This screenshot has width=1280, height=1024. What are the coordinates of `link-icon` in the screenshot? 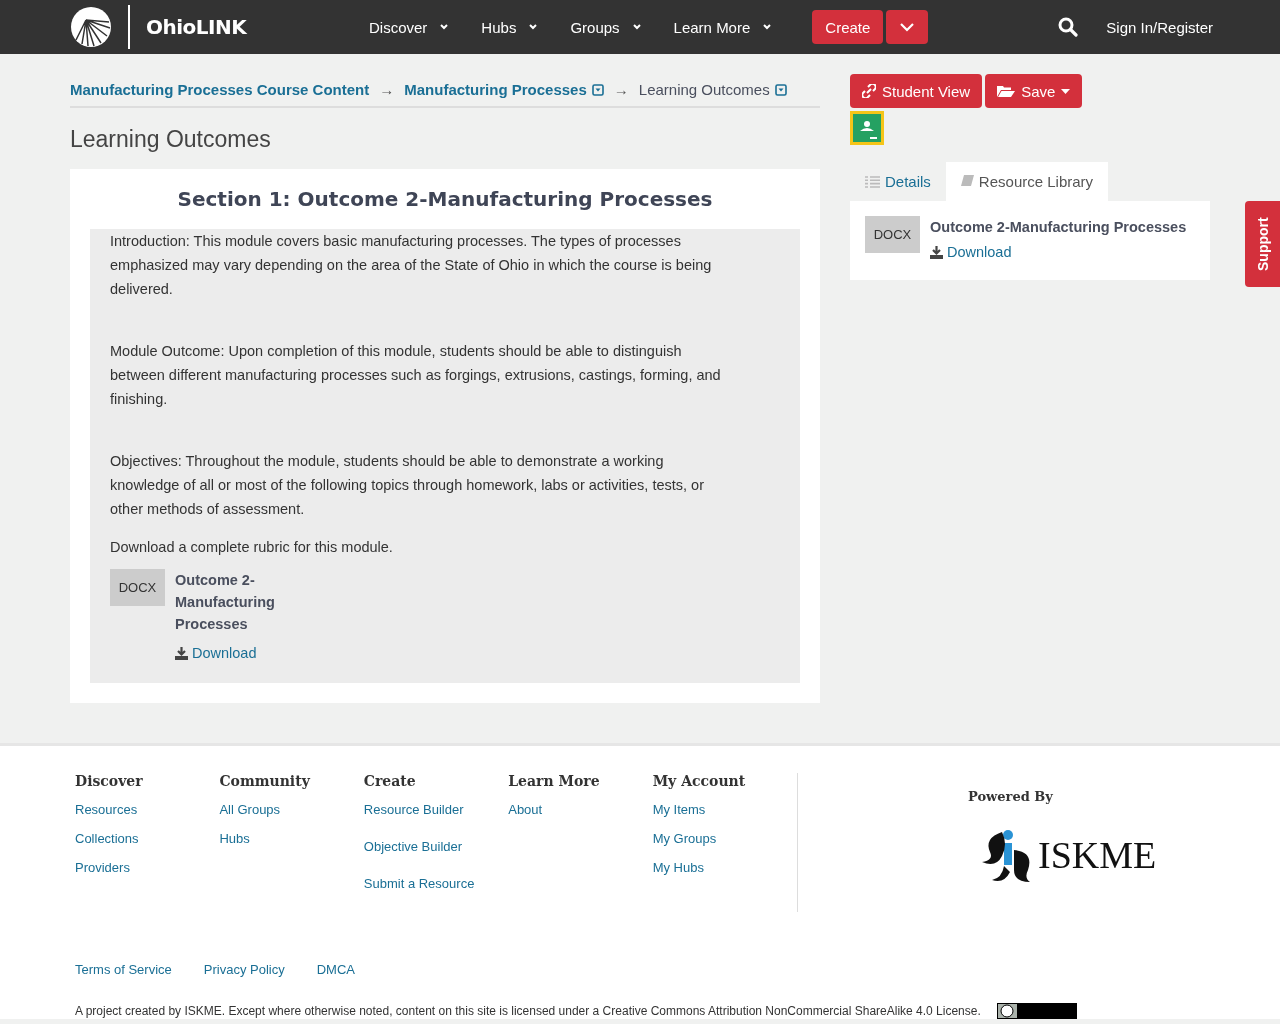 It's located at (869, 91).